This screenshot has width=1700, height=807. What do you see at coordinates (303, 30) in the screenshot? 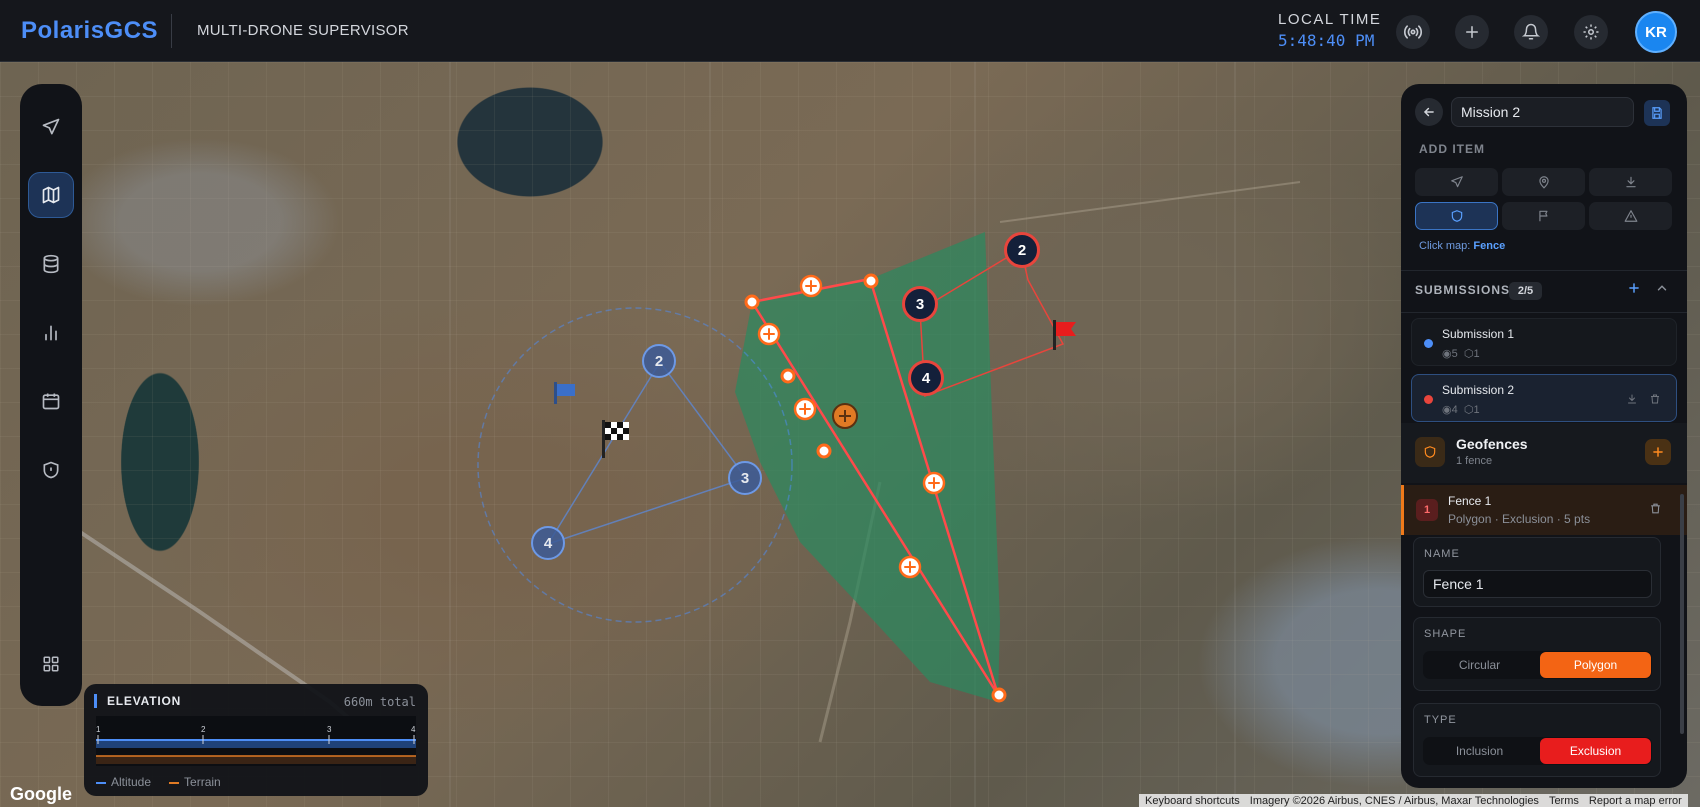
I see `app-subtitle: MULTI-DRONE SUPERVISOR` at bounding box center [303, 30].